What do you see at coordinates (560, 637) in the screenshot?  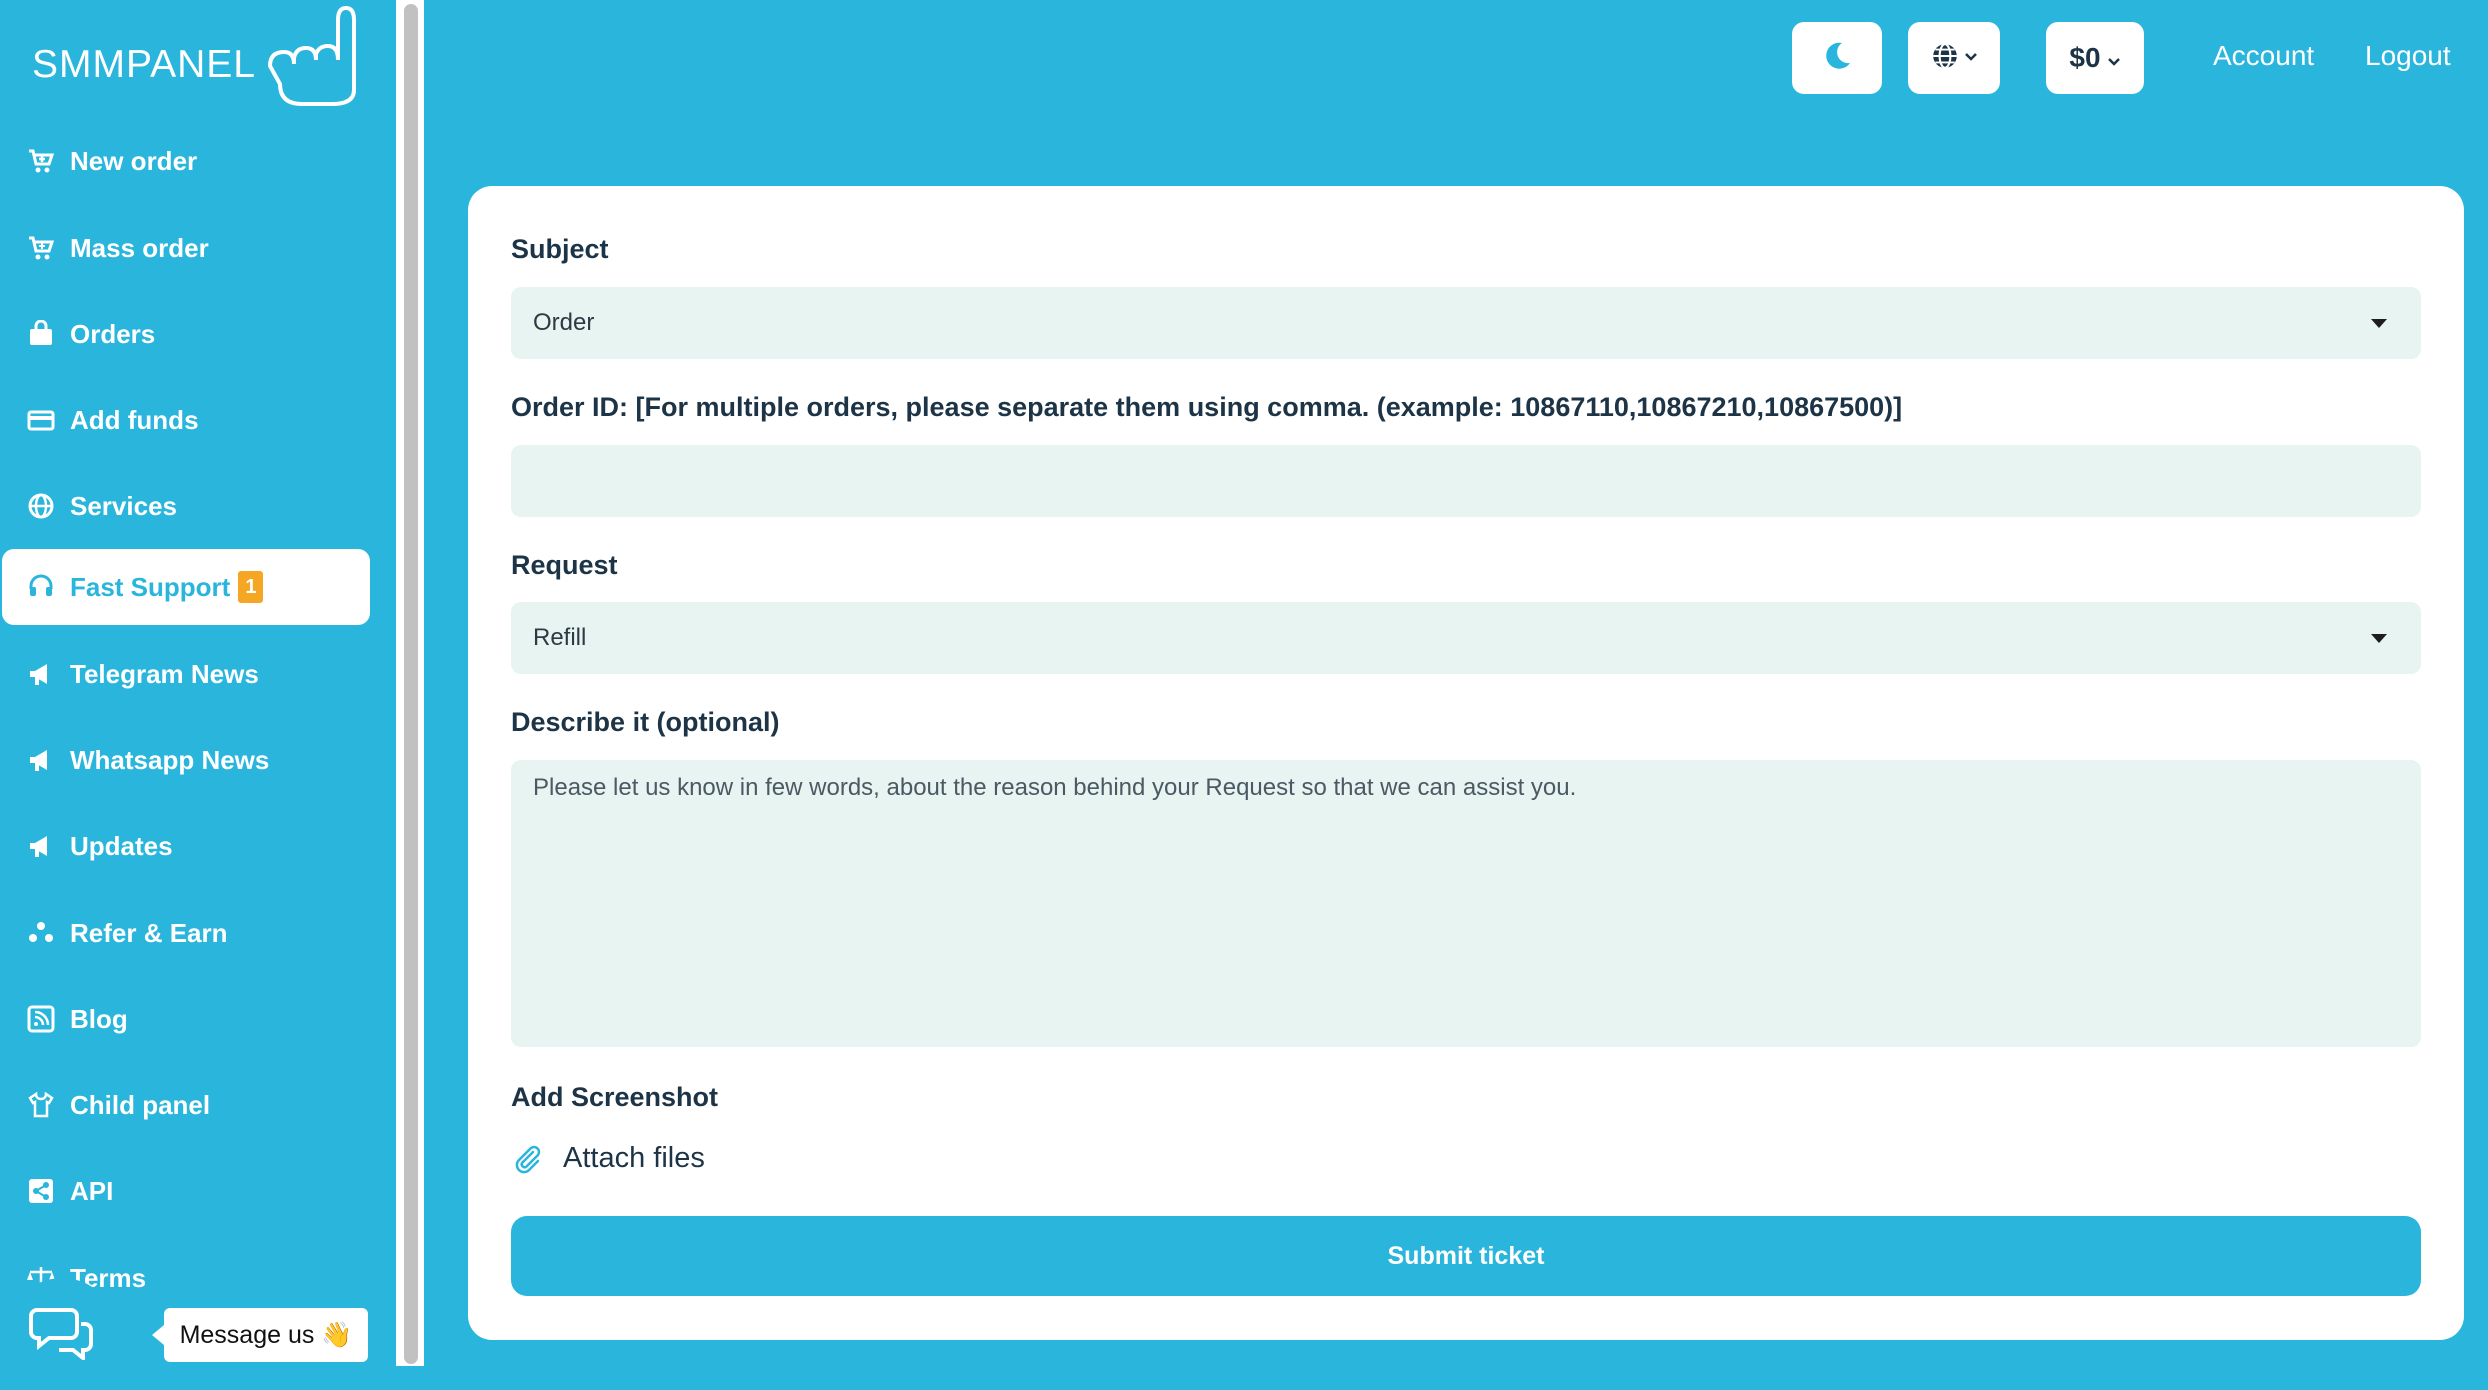 I see `request-selected-value: Refill` at bounding box center [560, 637].